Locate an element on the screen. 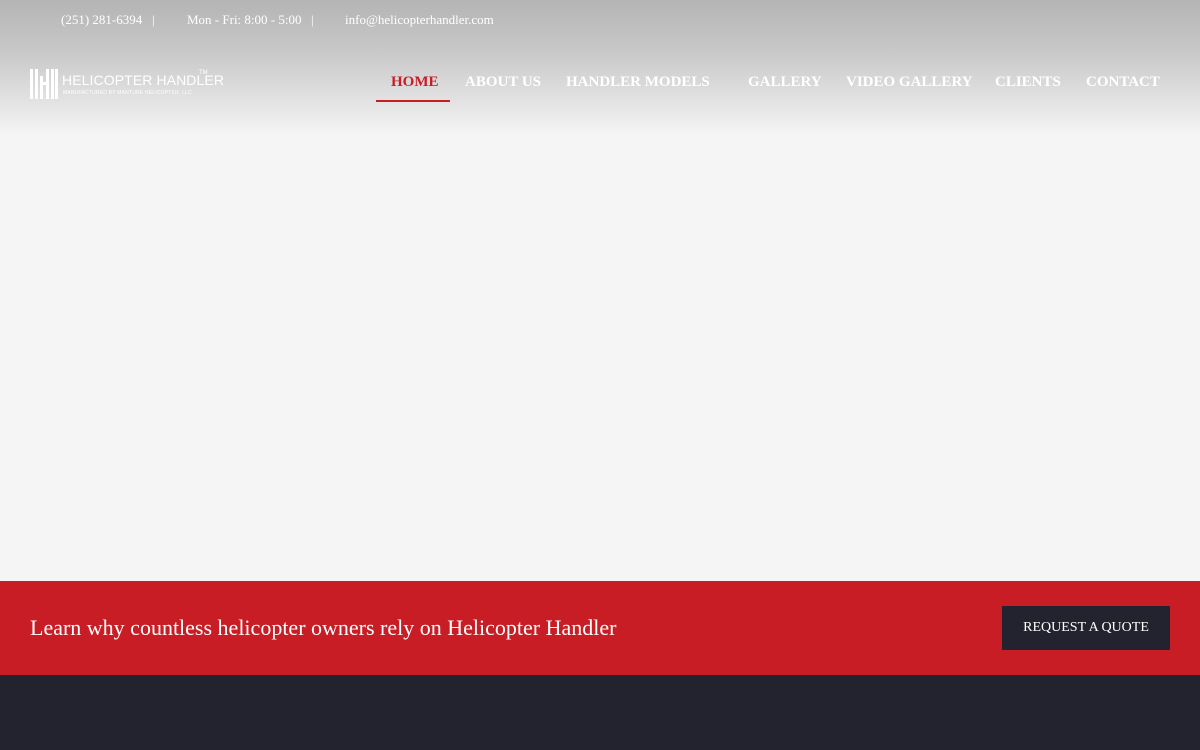 The image size is (1200, 750). footer-section is located at coordinates (600, 712).